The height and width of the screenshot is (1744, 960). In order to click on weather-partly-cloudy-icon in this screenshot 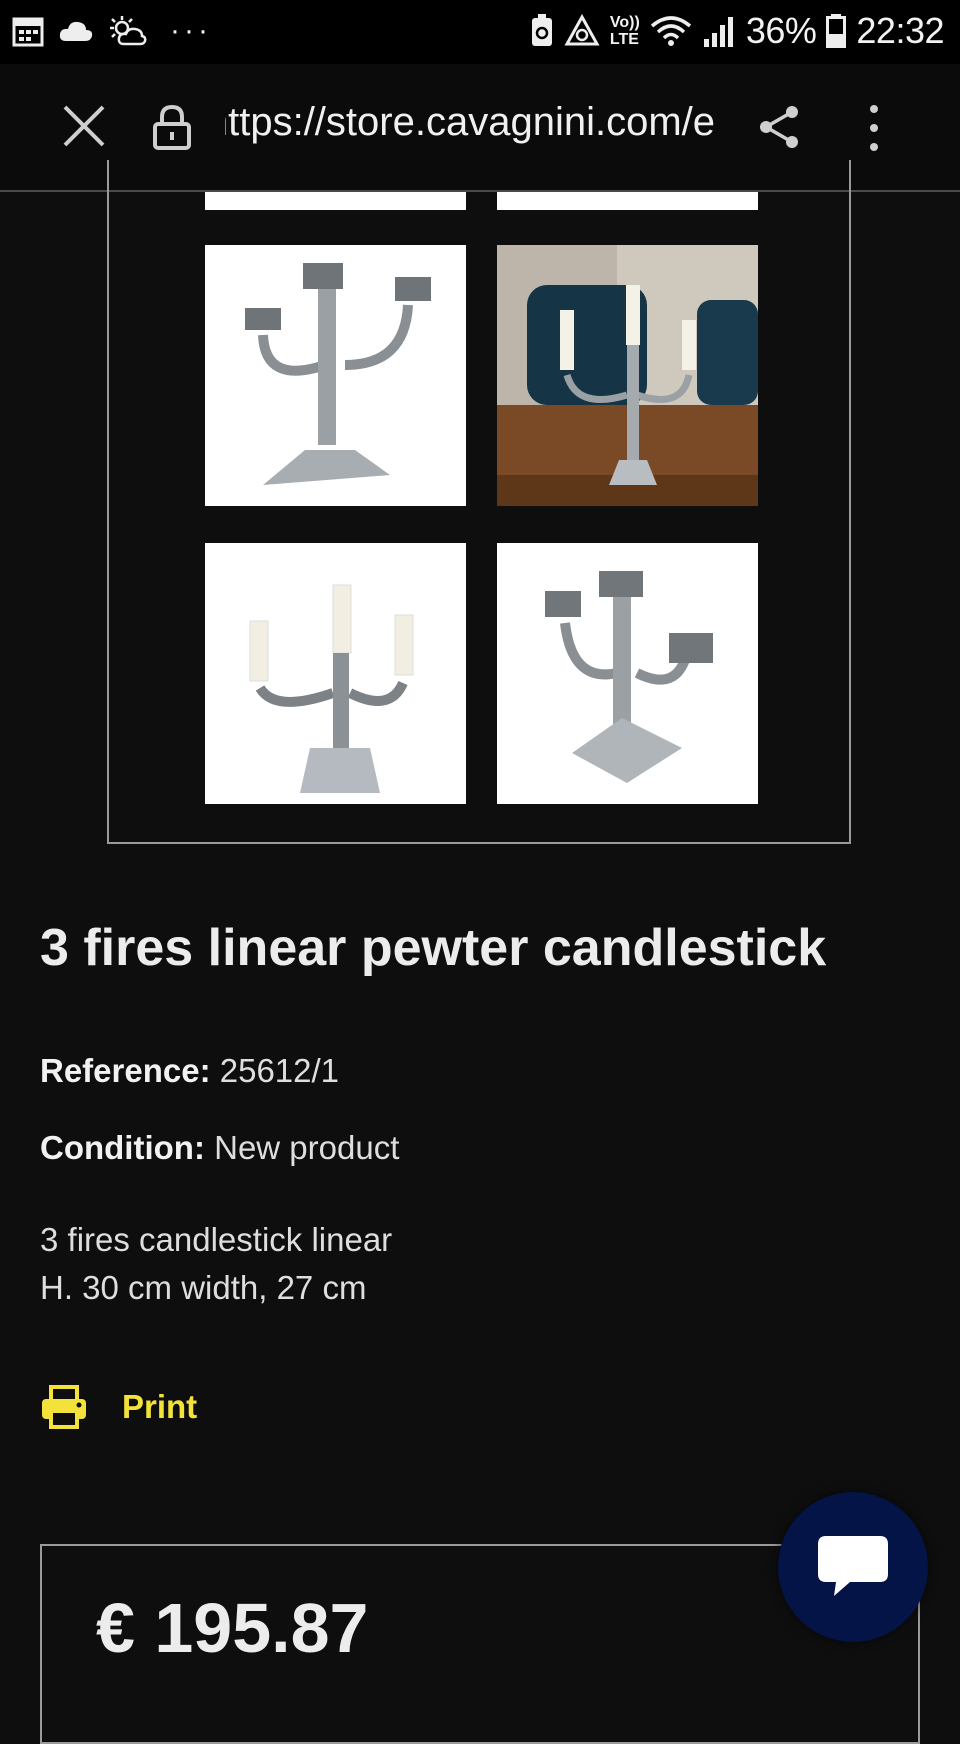, I will do `click(128, 31)`.